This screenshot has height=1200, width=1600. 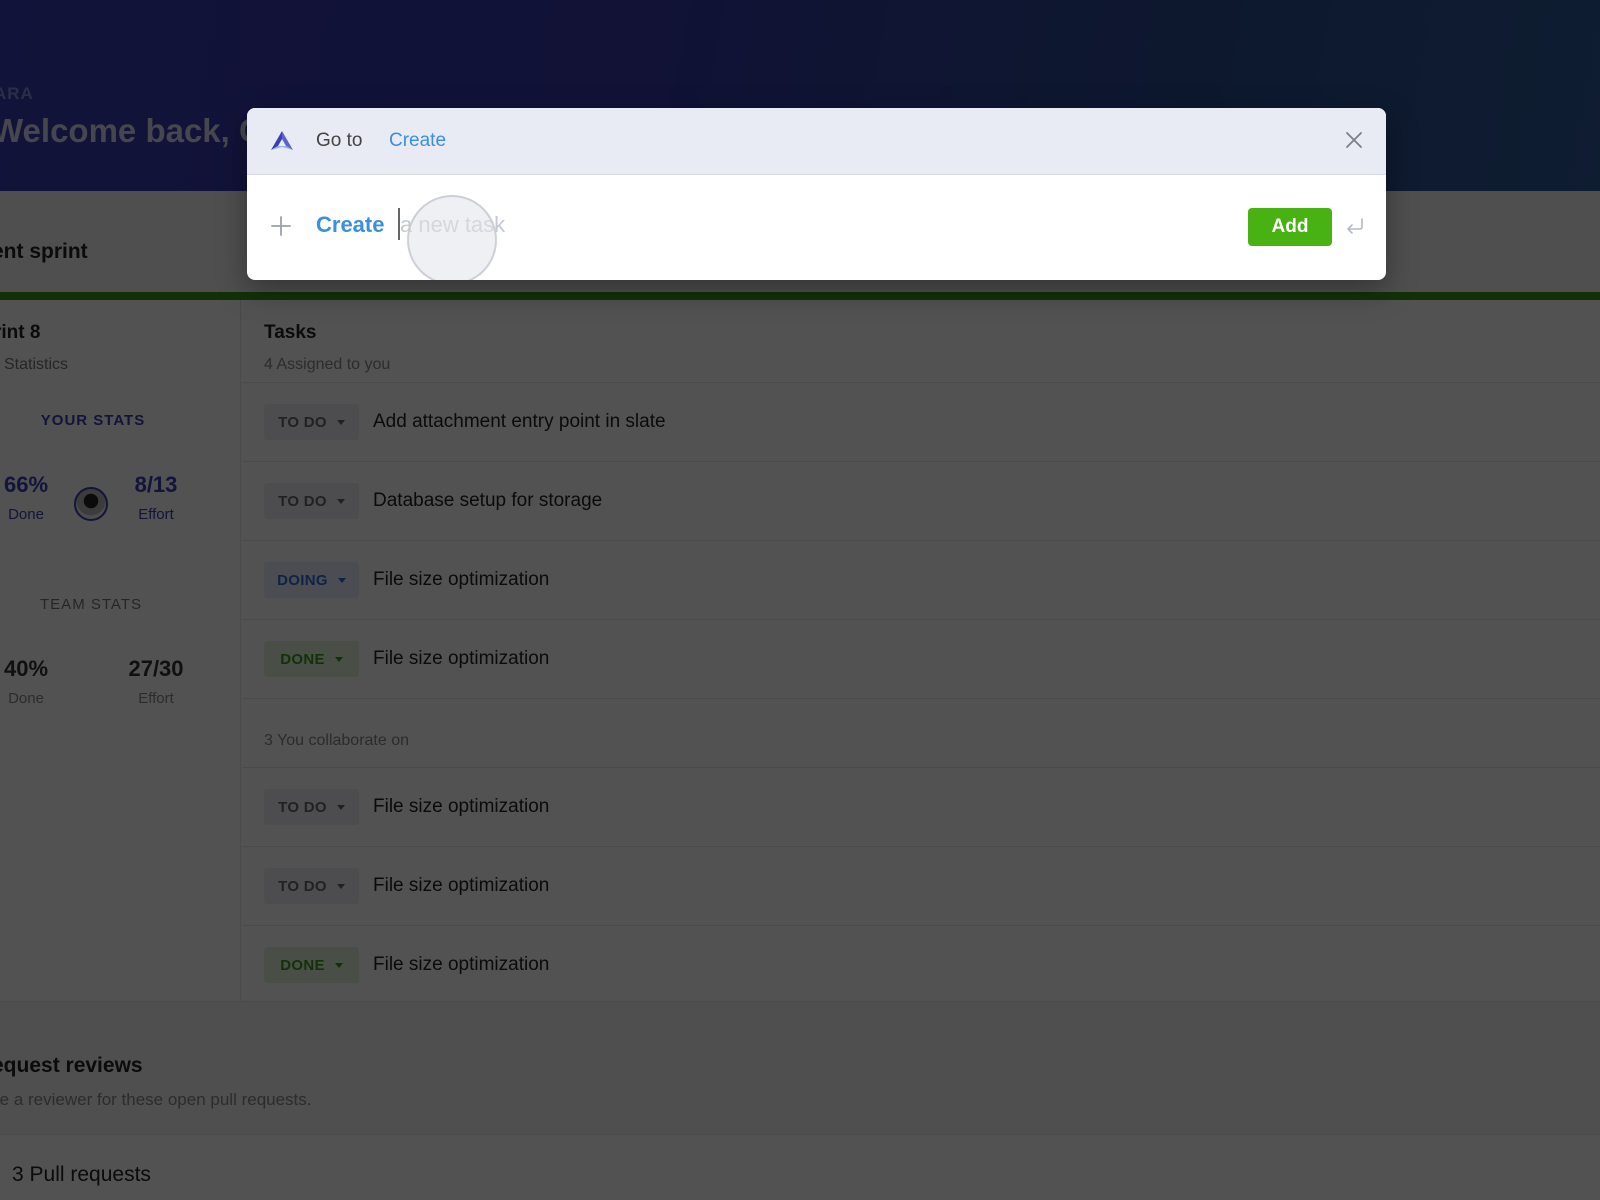 I want to click on enter-key-icon, so click(x=1355, y=226).